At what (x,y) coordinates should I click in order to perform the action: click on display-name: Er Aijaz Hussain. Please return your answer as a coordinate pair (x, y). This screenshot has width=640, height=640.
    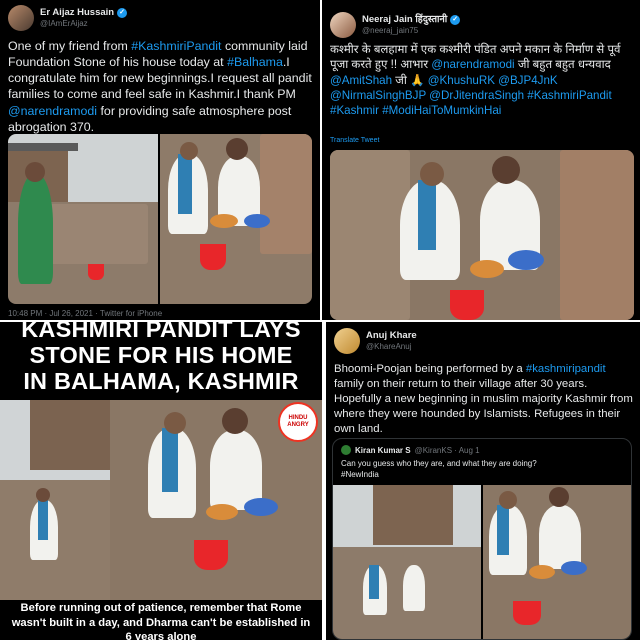
    Looking at the image, I should click on (77, 13).